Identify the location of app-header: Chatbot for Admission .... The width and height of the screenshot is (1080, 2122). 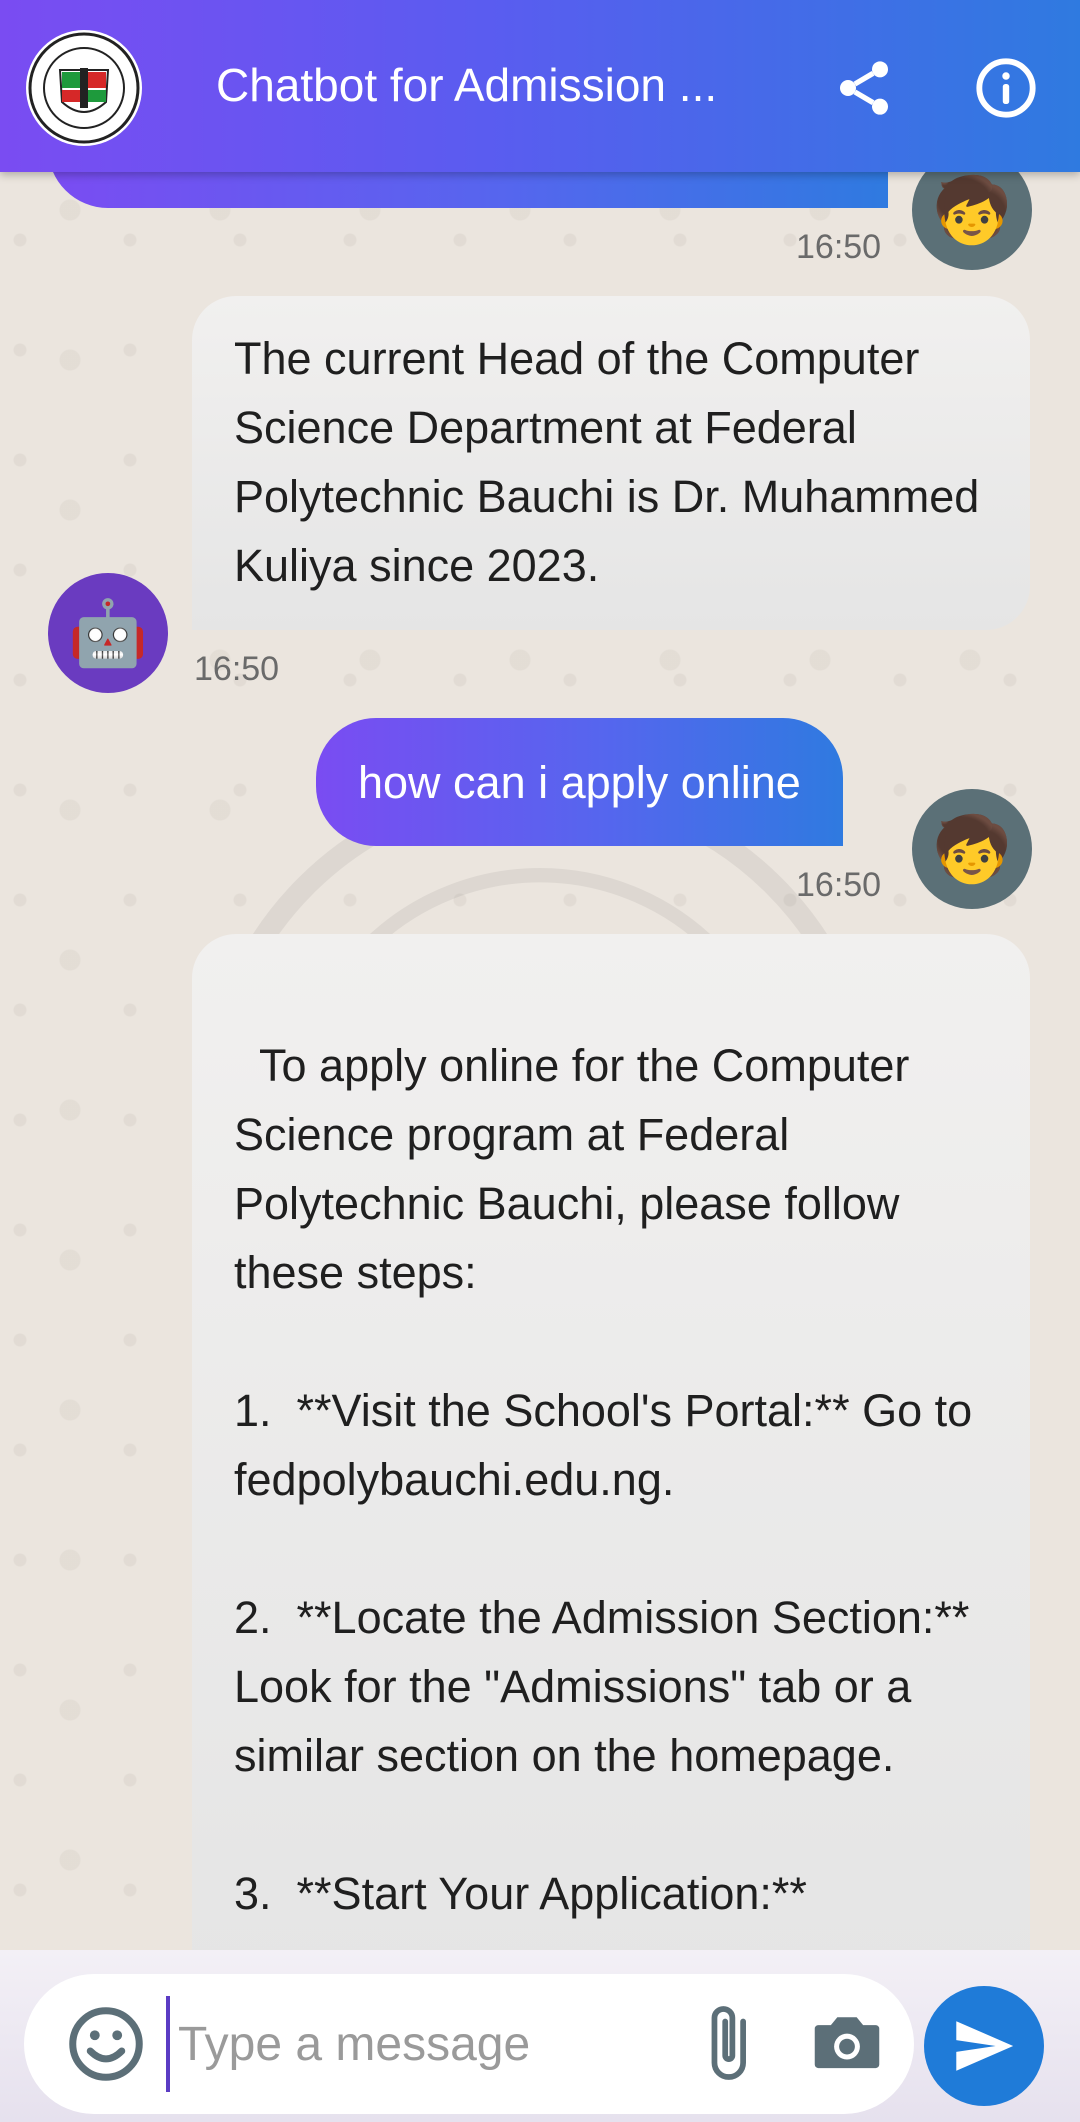
(540, 86).